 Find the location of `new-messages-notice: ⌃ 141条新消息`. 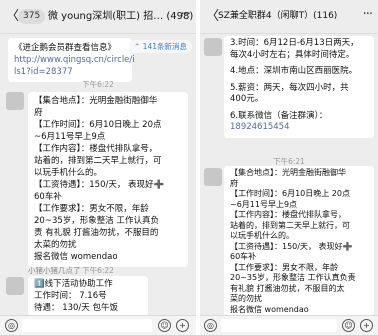

new-messages-notice: ⌃ 141条新消息 is located at coordinates (160, 46).